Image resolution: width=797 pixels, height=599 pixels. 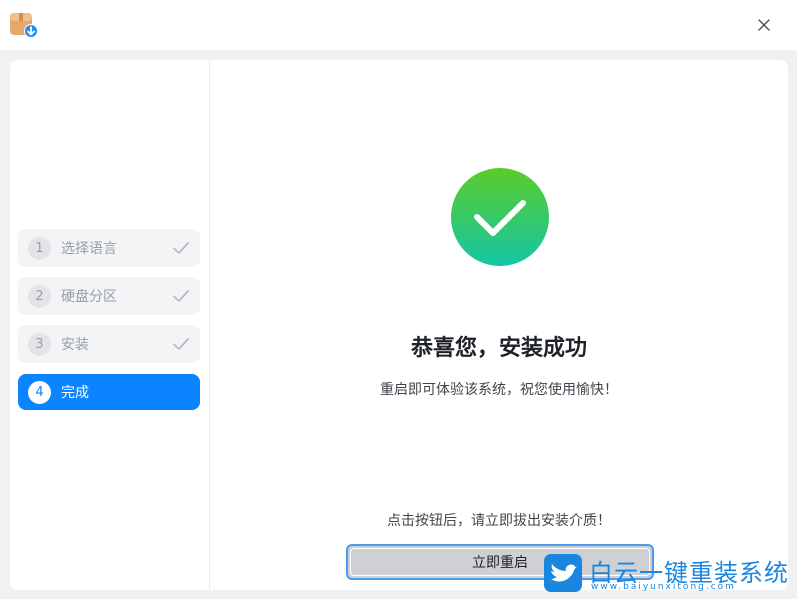 What do you see at coordinates (500, 217) in the screenshot?
I see `success-check-icon` at bounding box center [500, 217].